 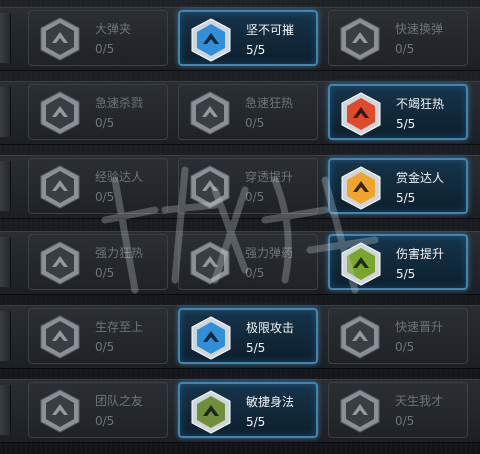 I want to click on xp-up-icon, so click(x=60, y=187).